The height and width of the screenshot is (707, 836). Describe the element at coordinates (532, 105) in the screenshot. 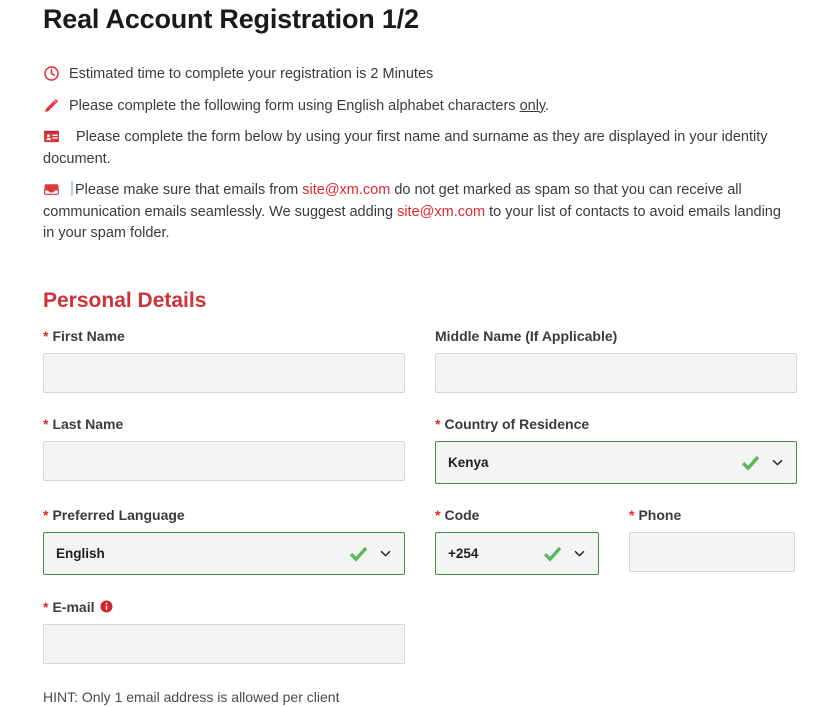

I see `notice-emphasis-only: only` at that location.